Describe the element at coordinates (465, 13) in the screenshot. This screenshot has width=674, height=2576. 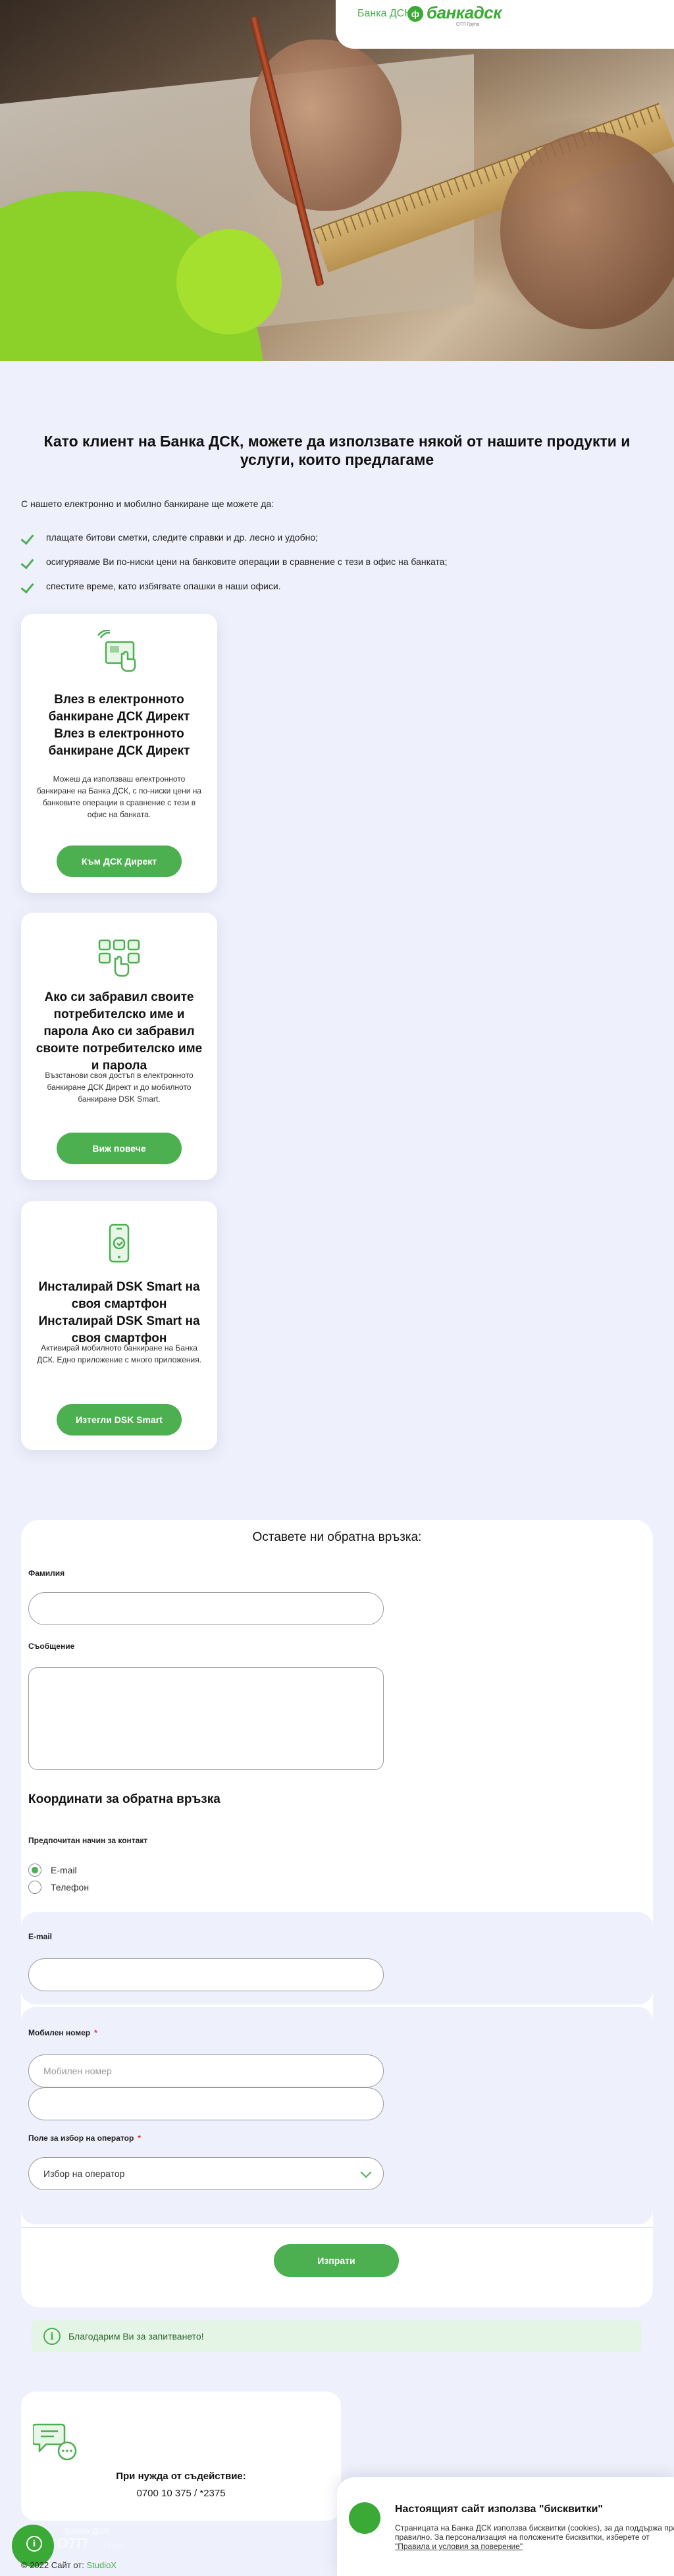
I see `banka-dsk-logo: банкадск` at that location.